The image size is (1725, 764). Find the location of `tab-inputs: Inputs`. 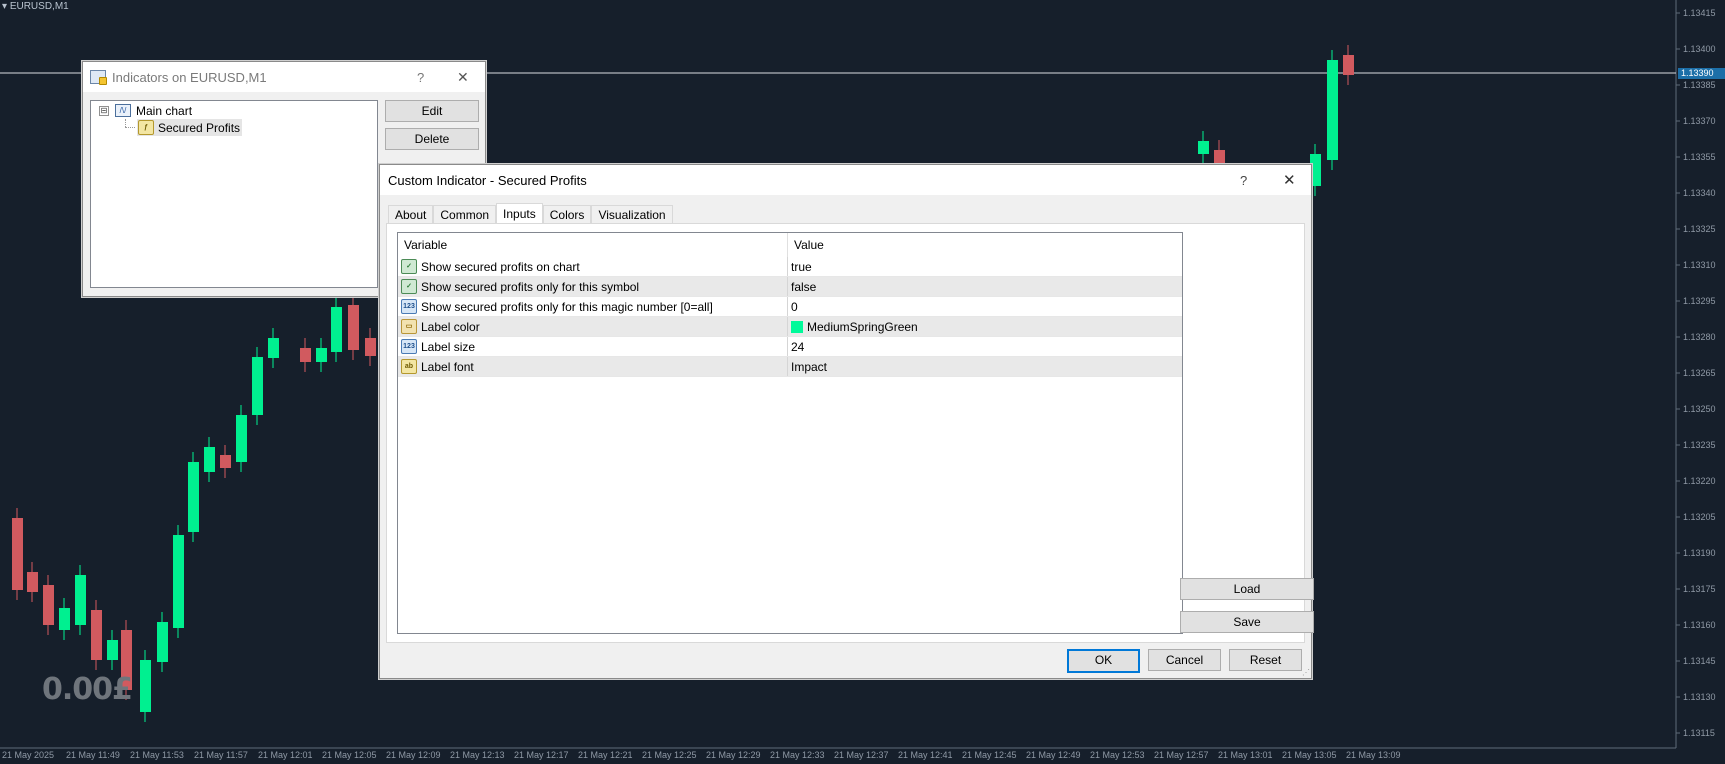

tab-inputs: Inputs is located at coordinates (519, 214).